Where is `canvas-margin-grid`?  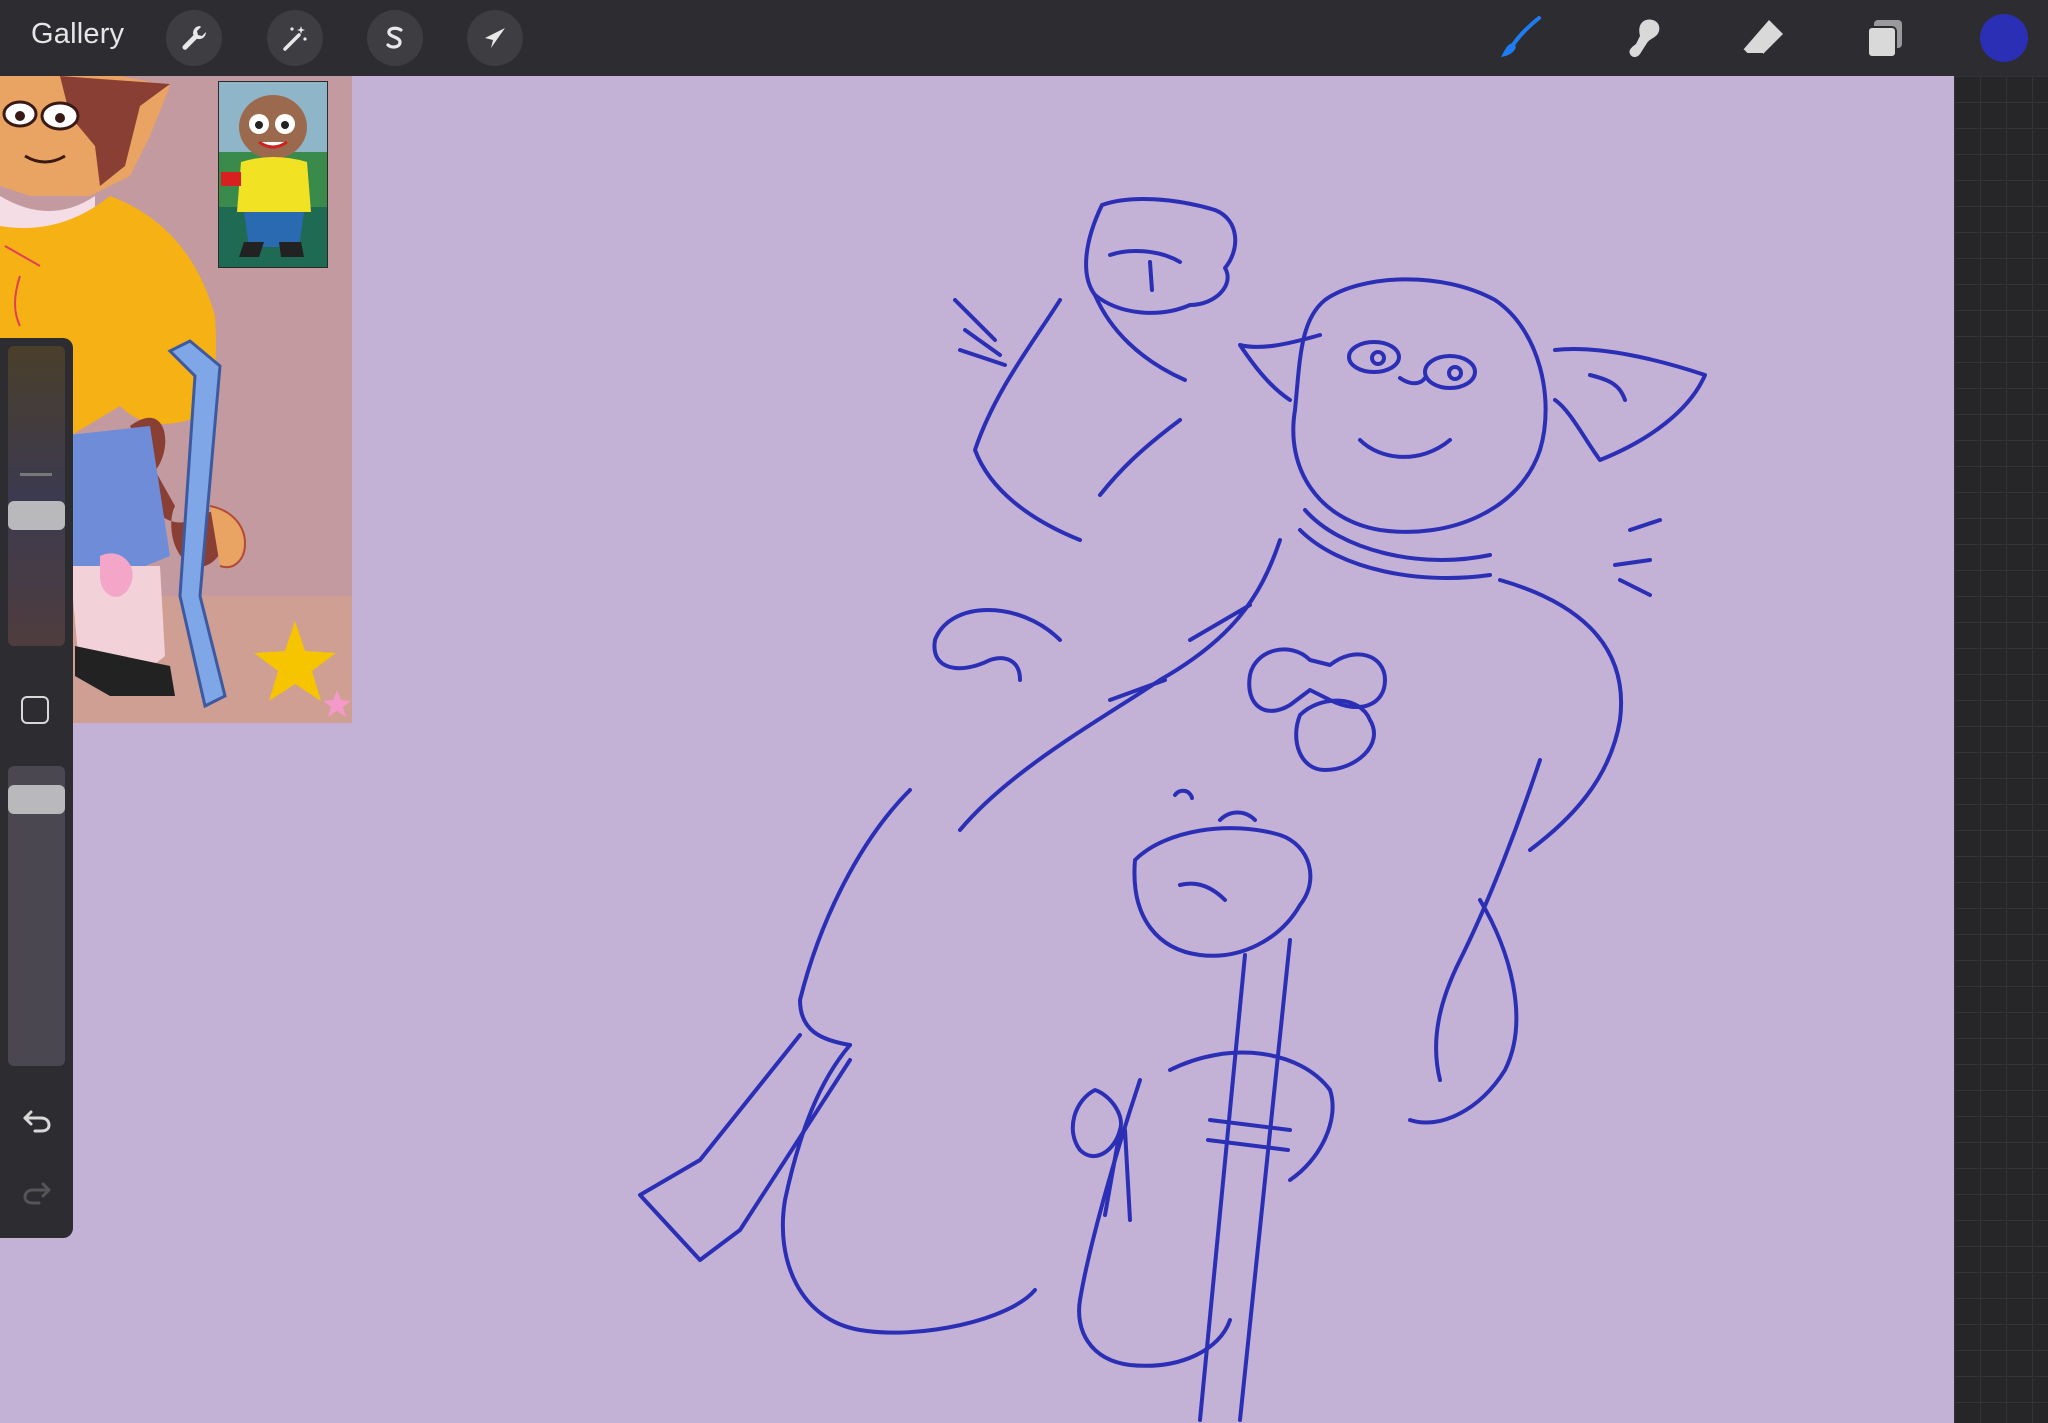 canvas-margin-grid is located at coordinates (2001, 749).